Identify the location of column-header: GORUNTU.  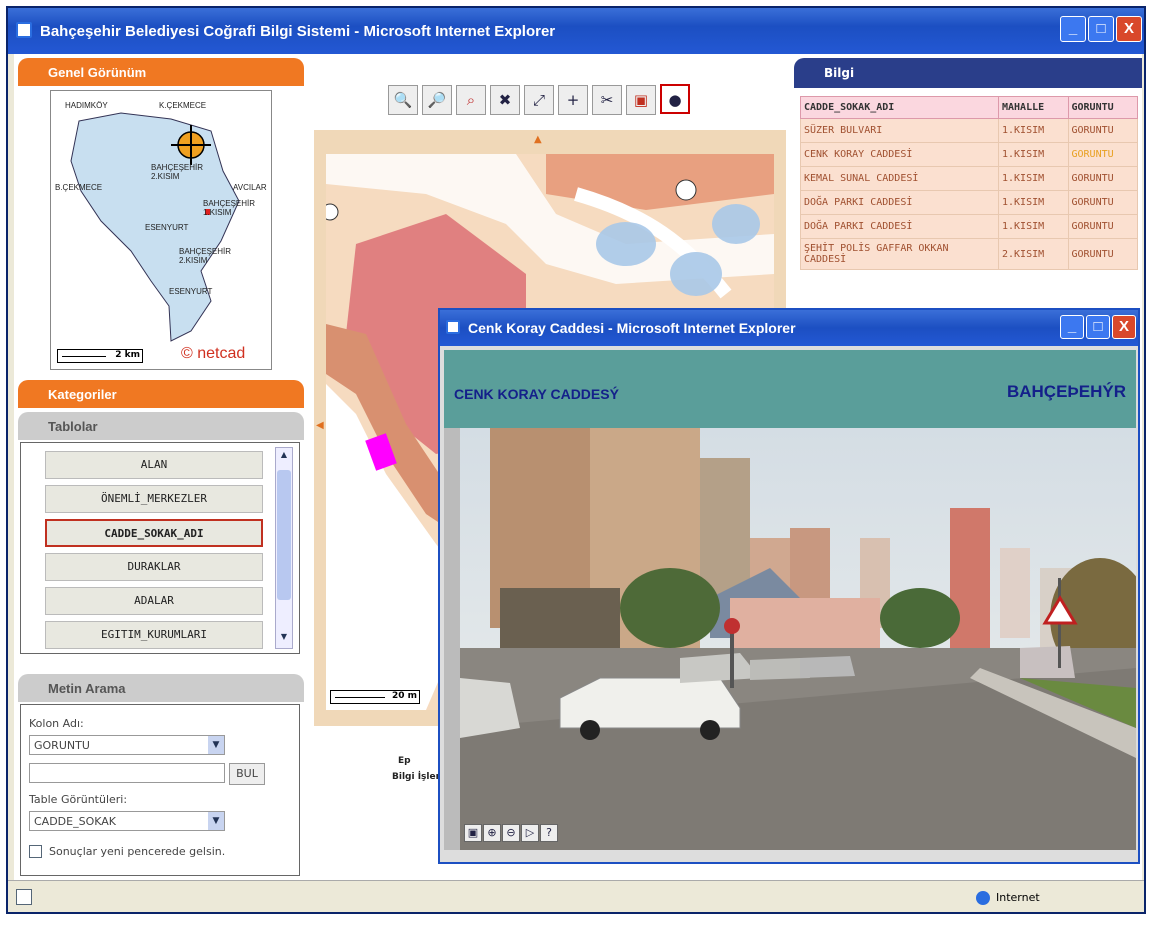
(1102, 107).